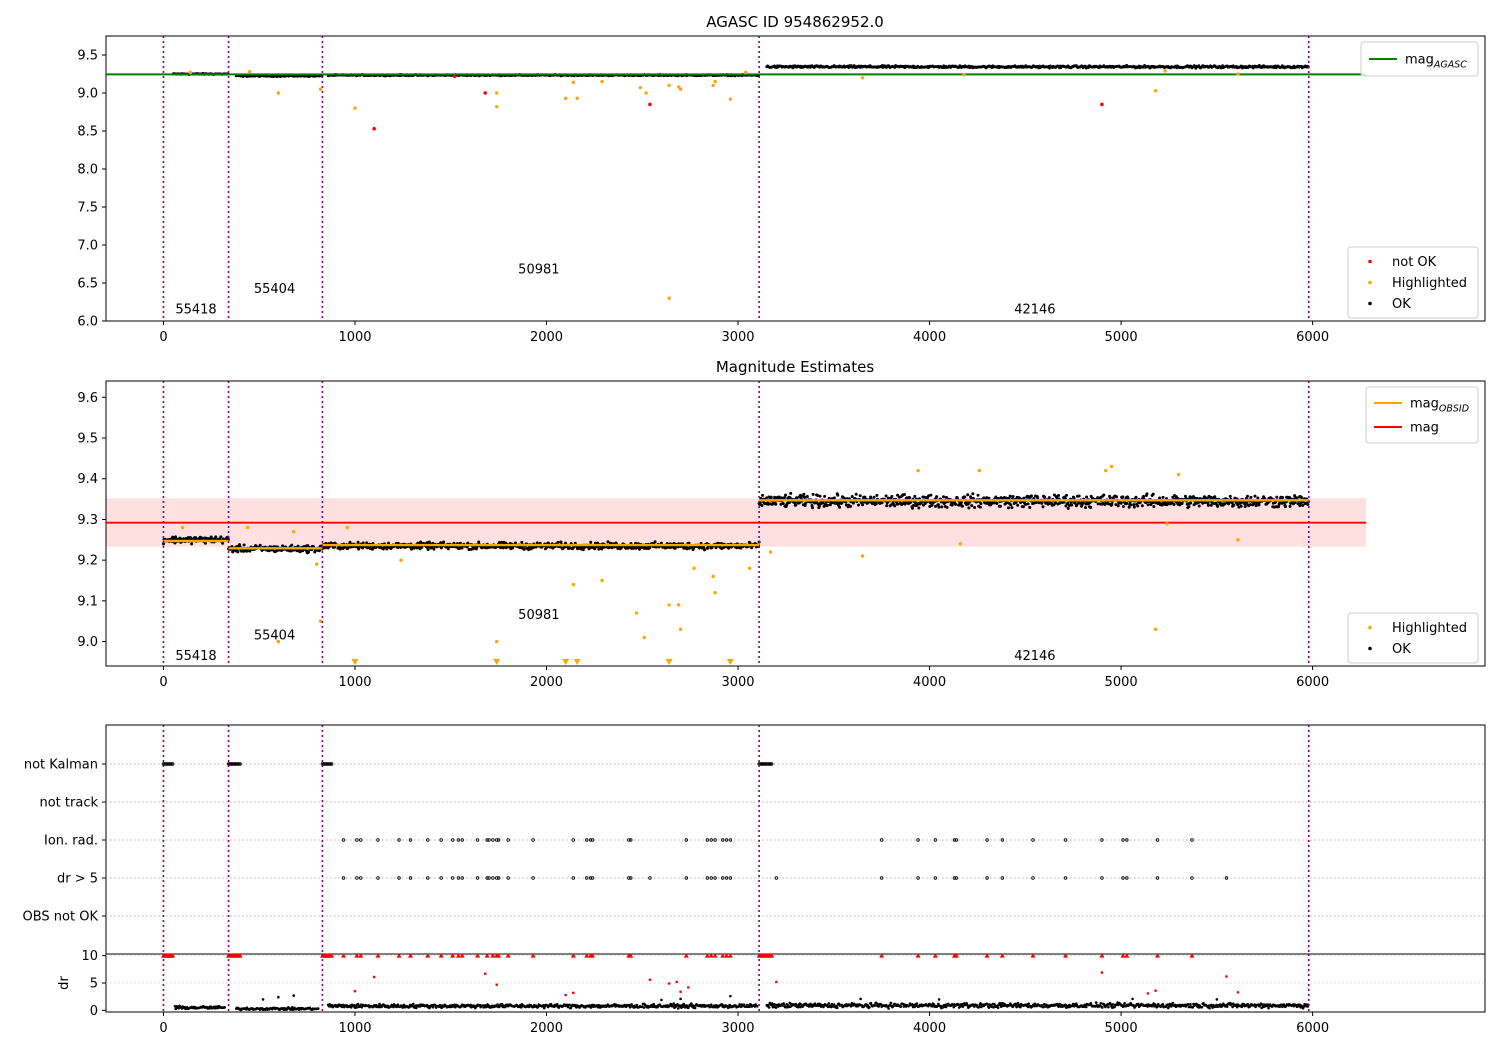  Describe the element at coordinates (929, 682) in the screenshot. I see `x-tick-label: 4000` at that location.